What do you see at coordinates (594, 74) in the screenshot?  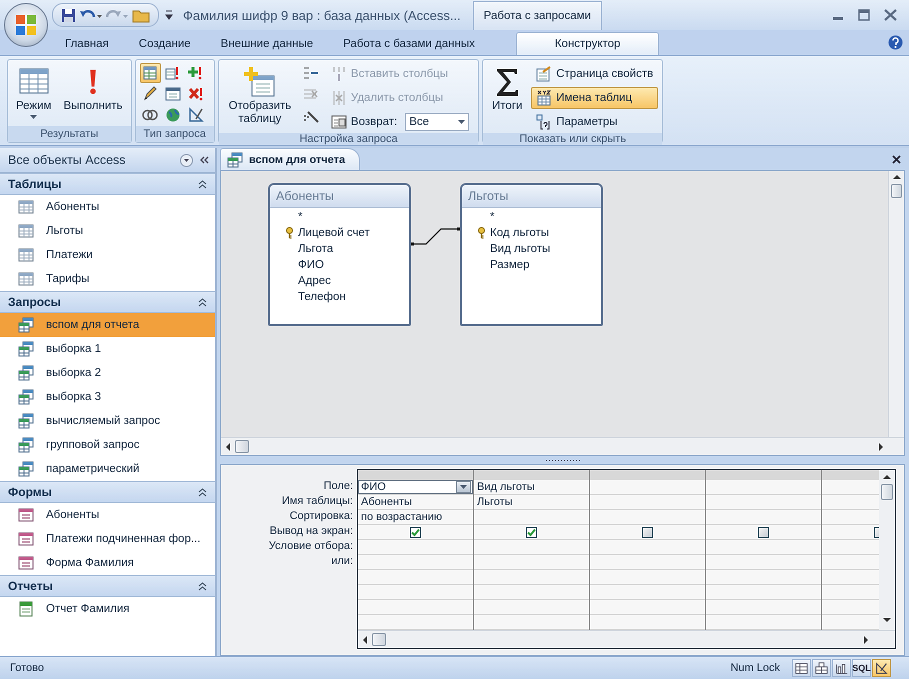 I see `ribbon-button: Страница свойств` at bounding box center [594, 74].